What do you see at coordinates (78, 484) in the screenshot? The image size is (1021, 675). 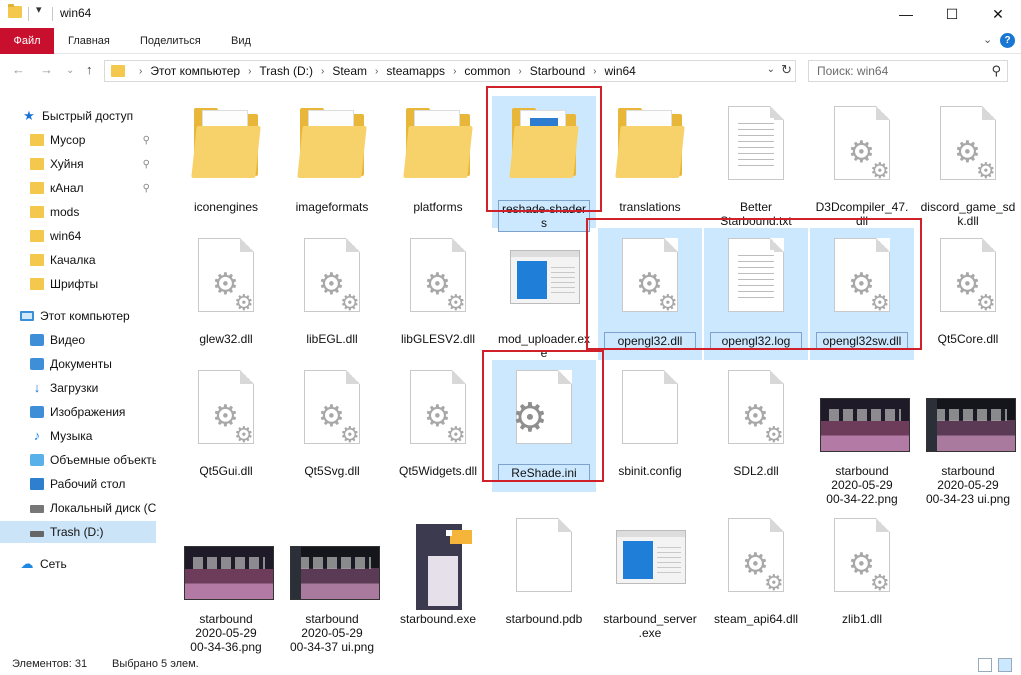 I see `sidebar-item: Рабочий стол` at bounding box center [78, 484].